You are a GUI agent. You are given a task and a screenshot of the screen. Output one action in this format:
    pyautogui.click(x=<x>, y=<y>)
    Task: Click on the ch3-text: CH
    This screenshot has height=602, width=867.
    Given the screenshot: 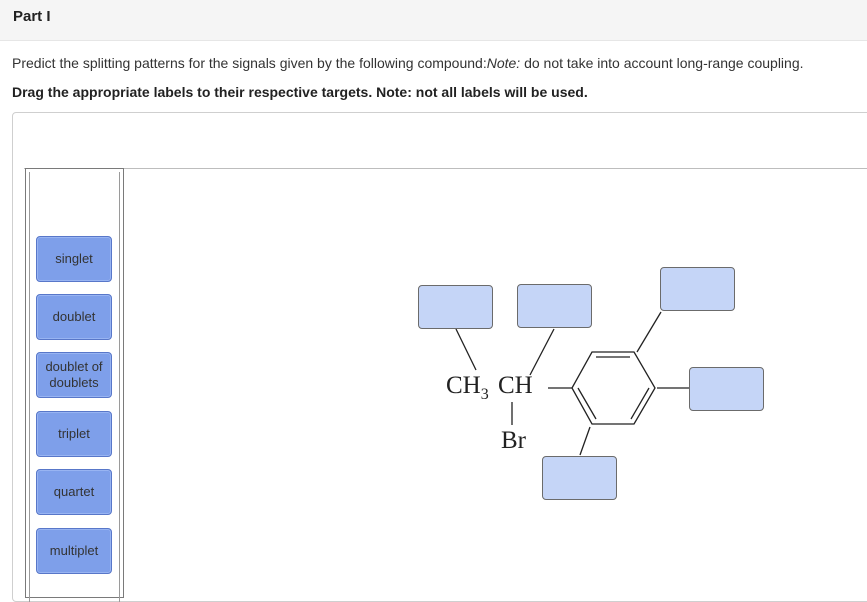 What is the action you would take?
    pyautogui.click(x=463, y=385)
    